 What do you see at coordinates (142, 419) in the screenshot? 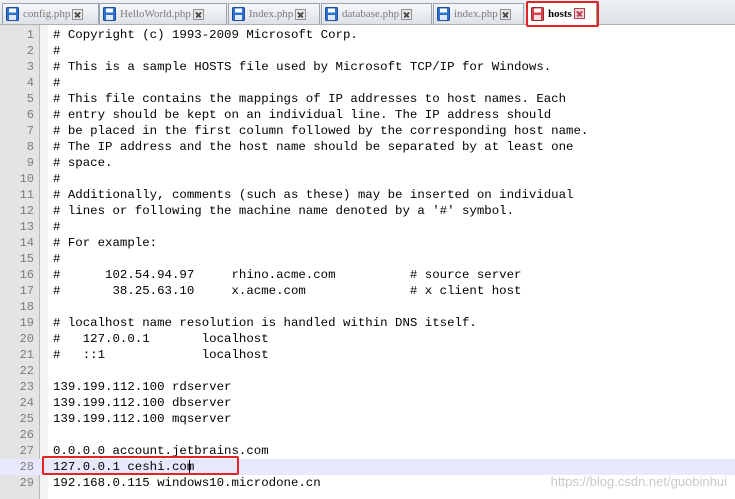
I see `line-text: 139.199.112.100 mqserver` at bounding box center [142, 419].